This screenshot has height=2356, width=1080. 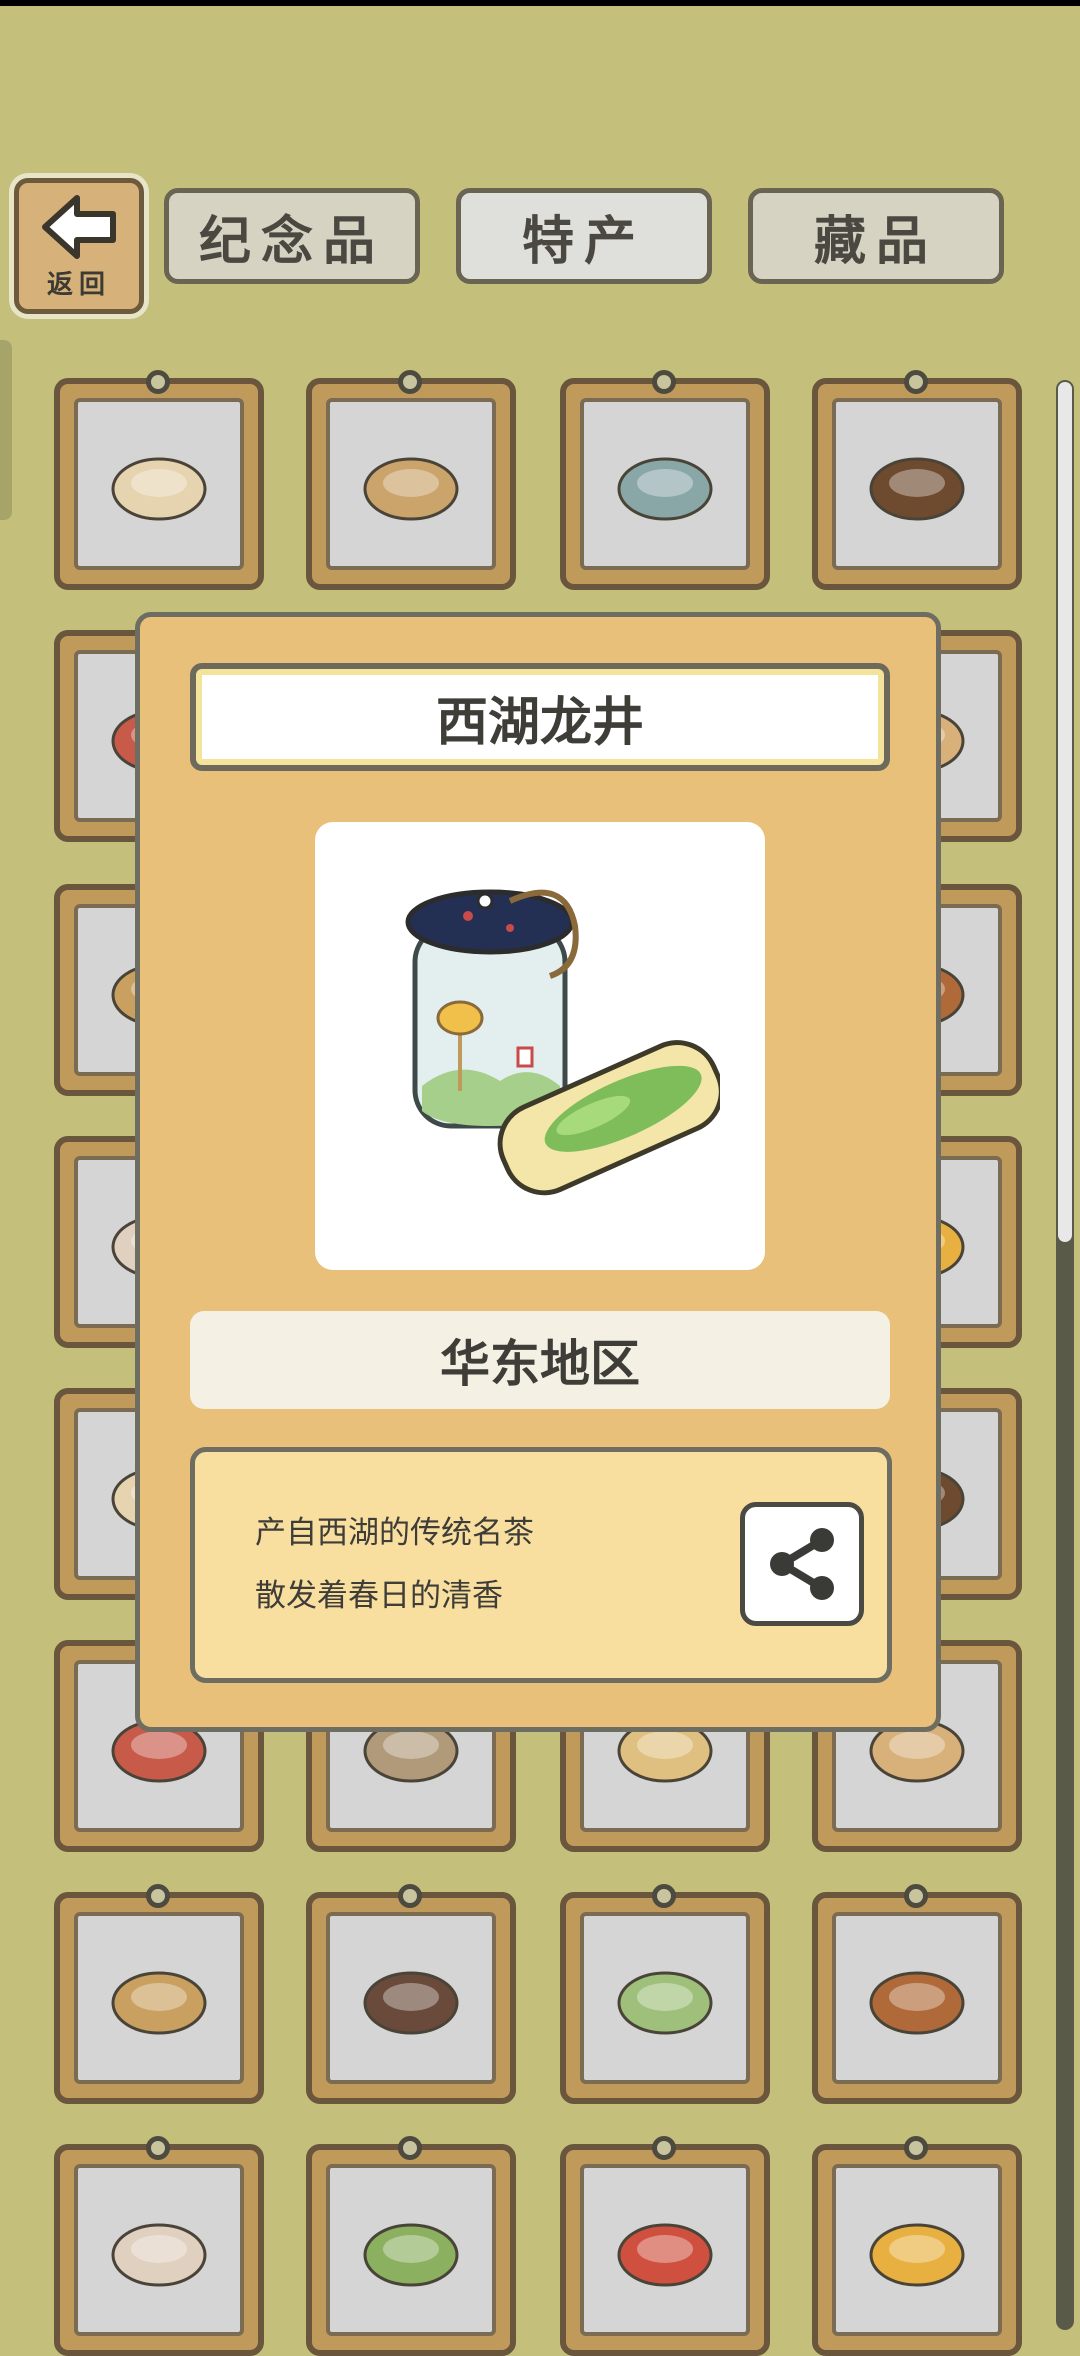 What do you see at coordinates (159, 489) in the screenshot?
I see `rice-porridge-icon` at bounding box center [159, 489].